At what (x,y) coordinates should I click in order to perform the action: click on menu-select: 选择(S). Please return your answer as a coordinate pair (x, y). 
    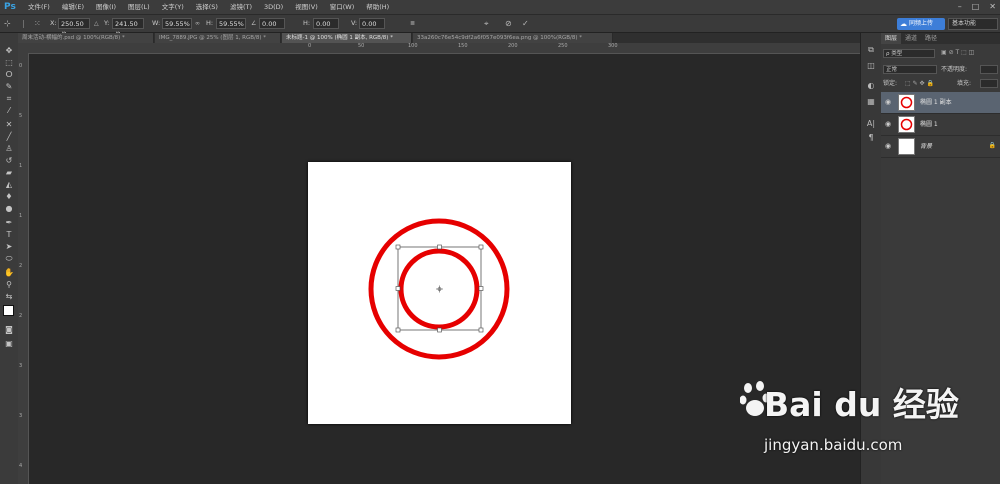
    Looking at the image, I should click on (207, 7).